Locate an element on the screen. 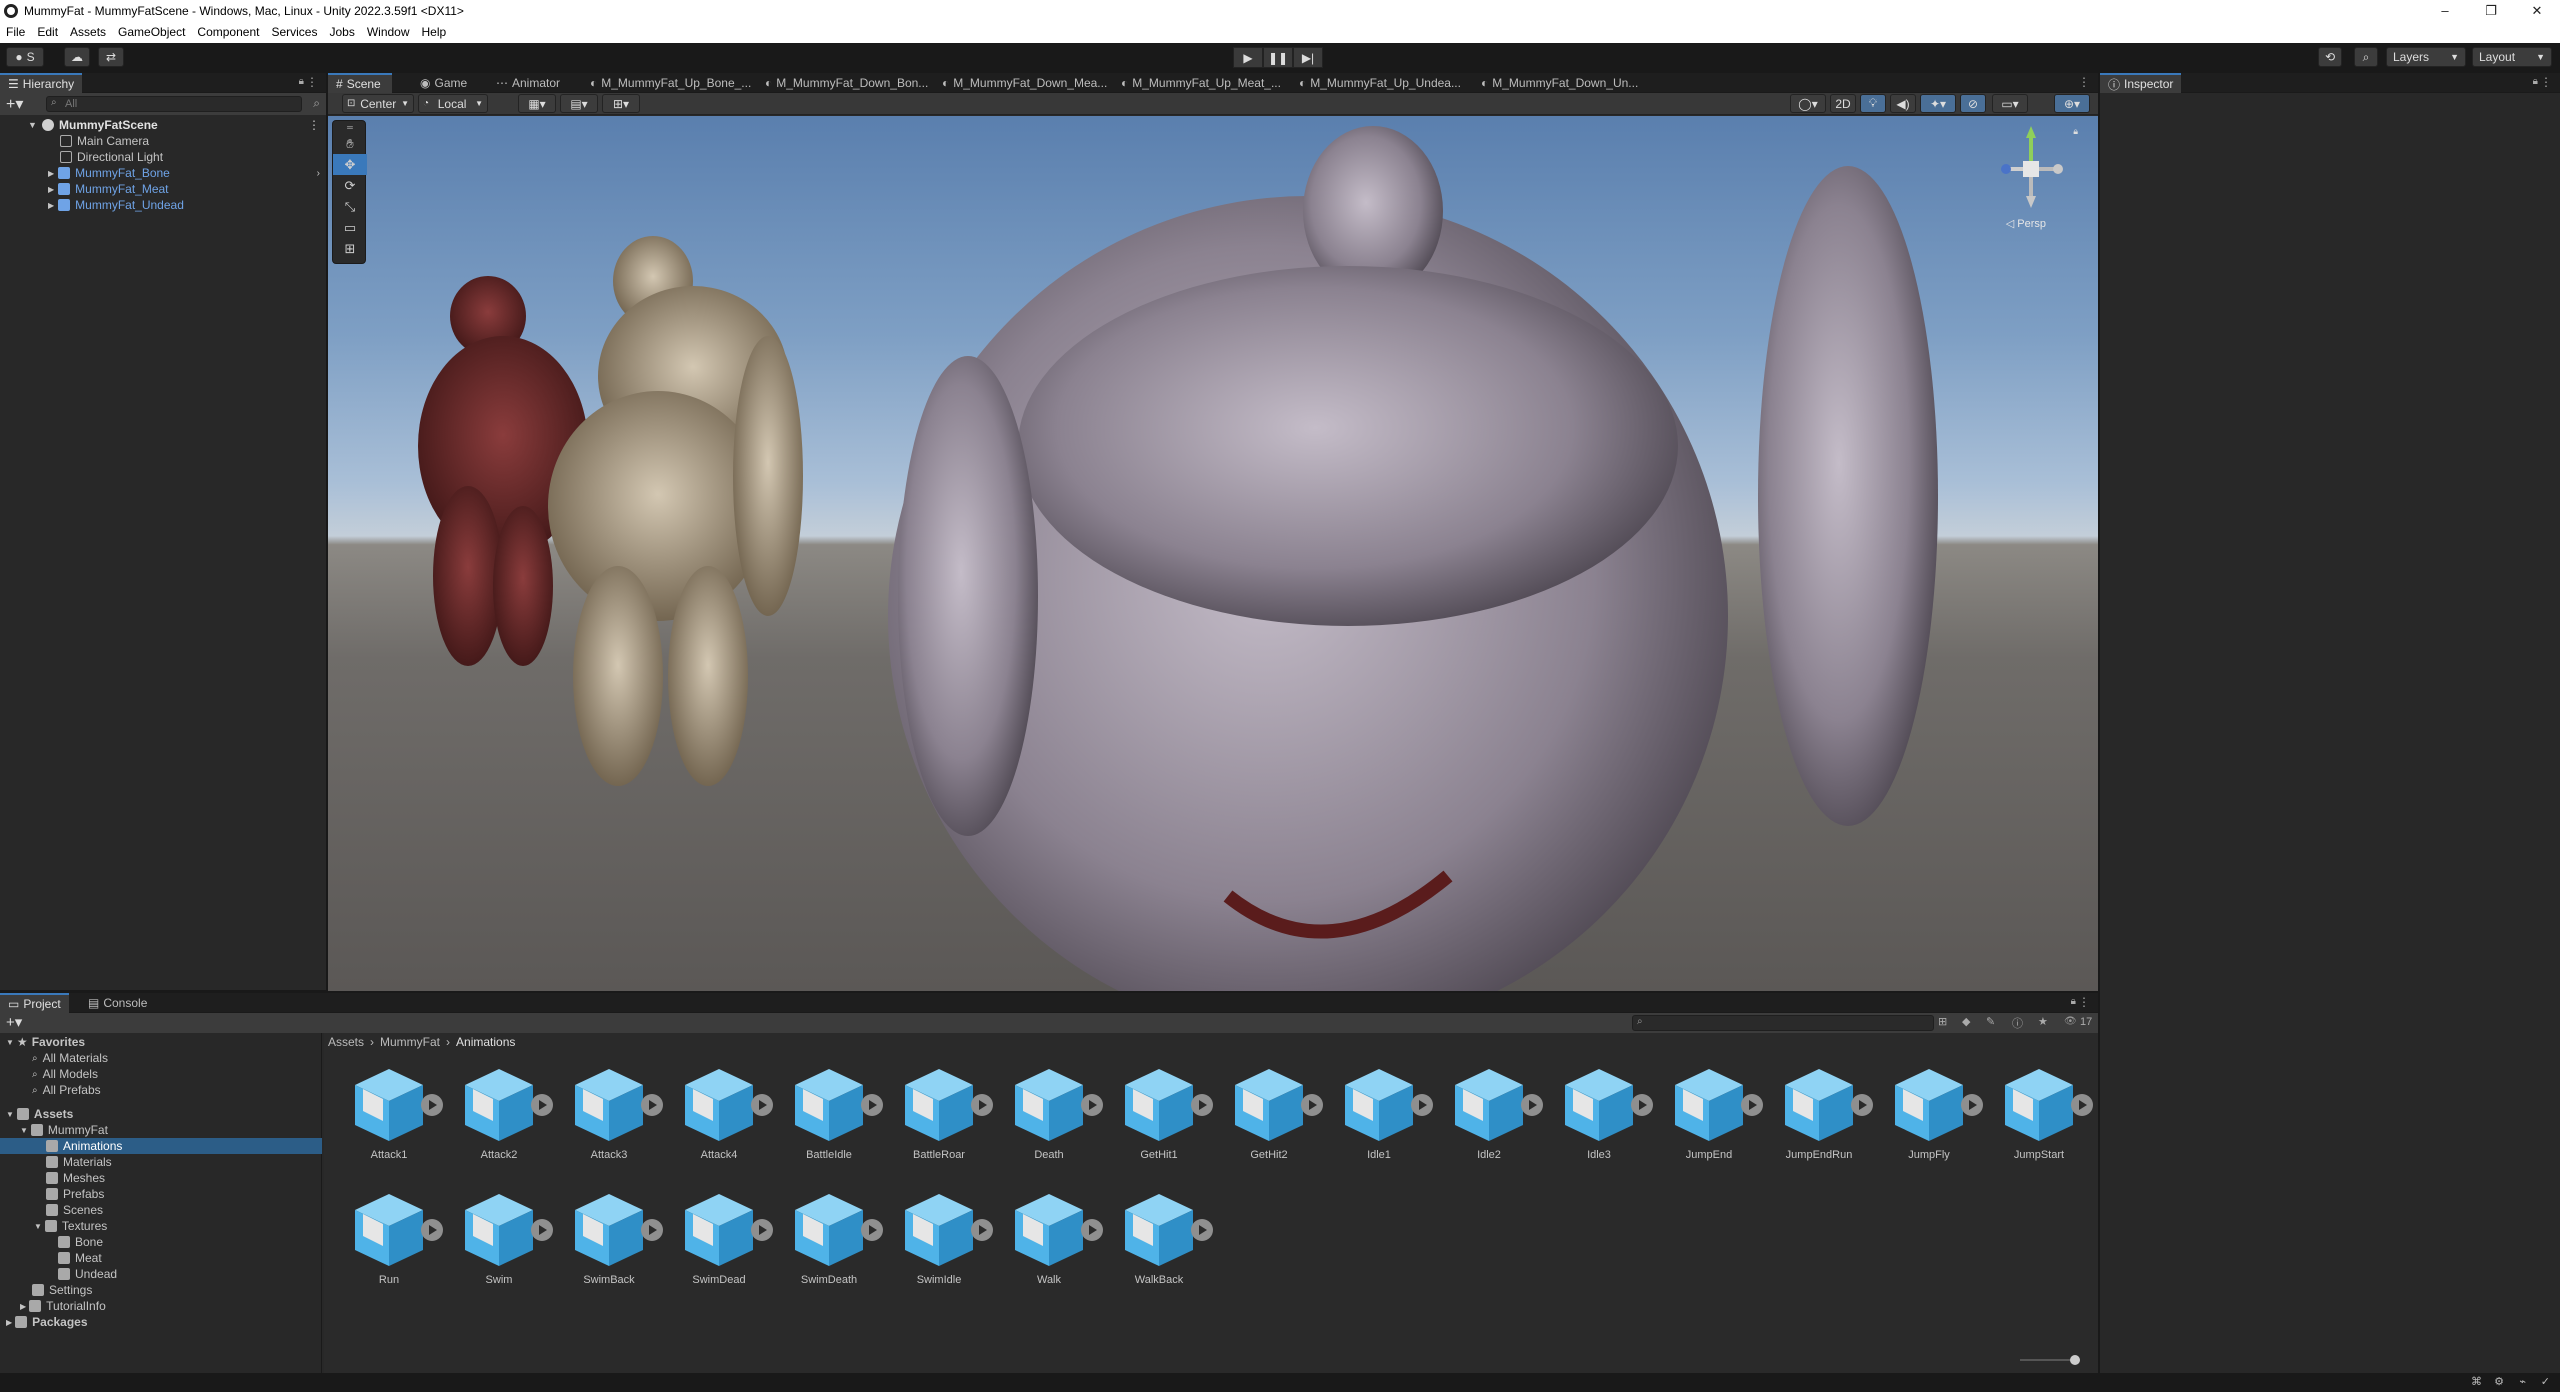 This screenshot has height=1392, width=2560. folder-row: ▼ MummyFat is located at coordinates (64, 1130).